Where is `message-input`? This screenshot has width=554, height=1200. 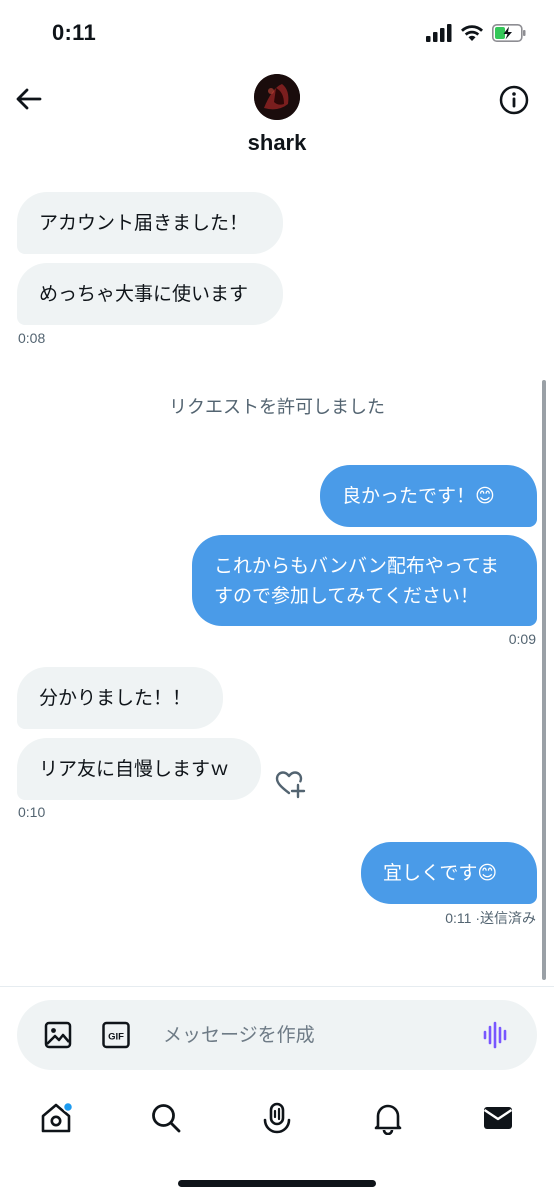 message-input is located at coordinates (313, 1035).